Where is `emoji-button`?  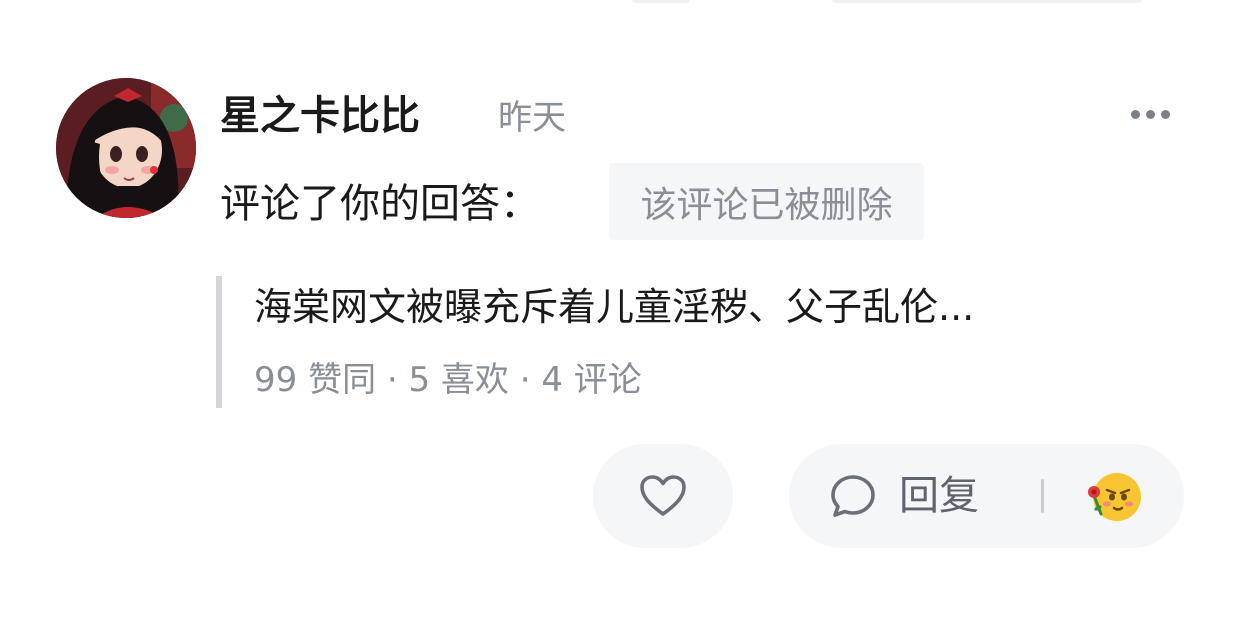
emoji-button is located at coordinates (1114, 497).